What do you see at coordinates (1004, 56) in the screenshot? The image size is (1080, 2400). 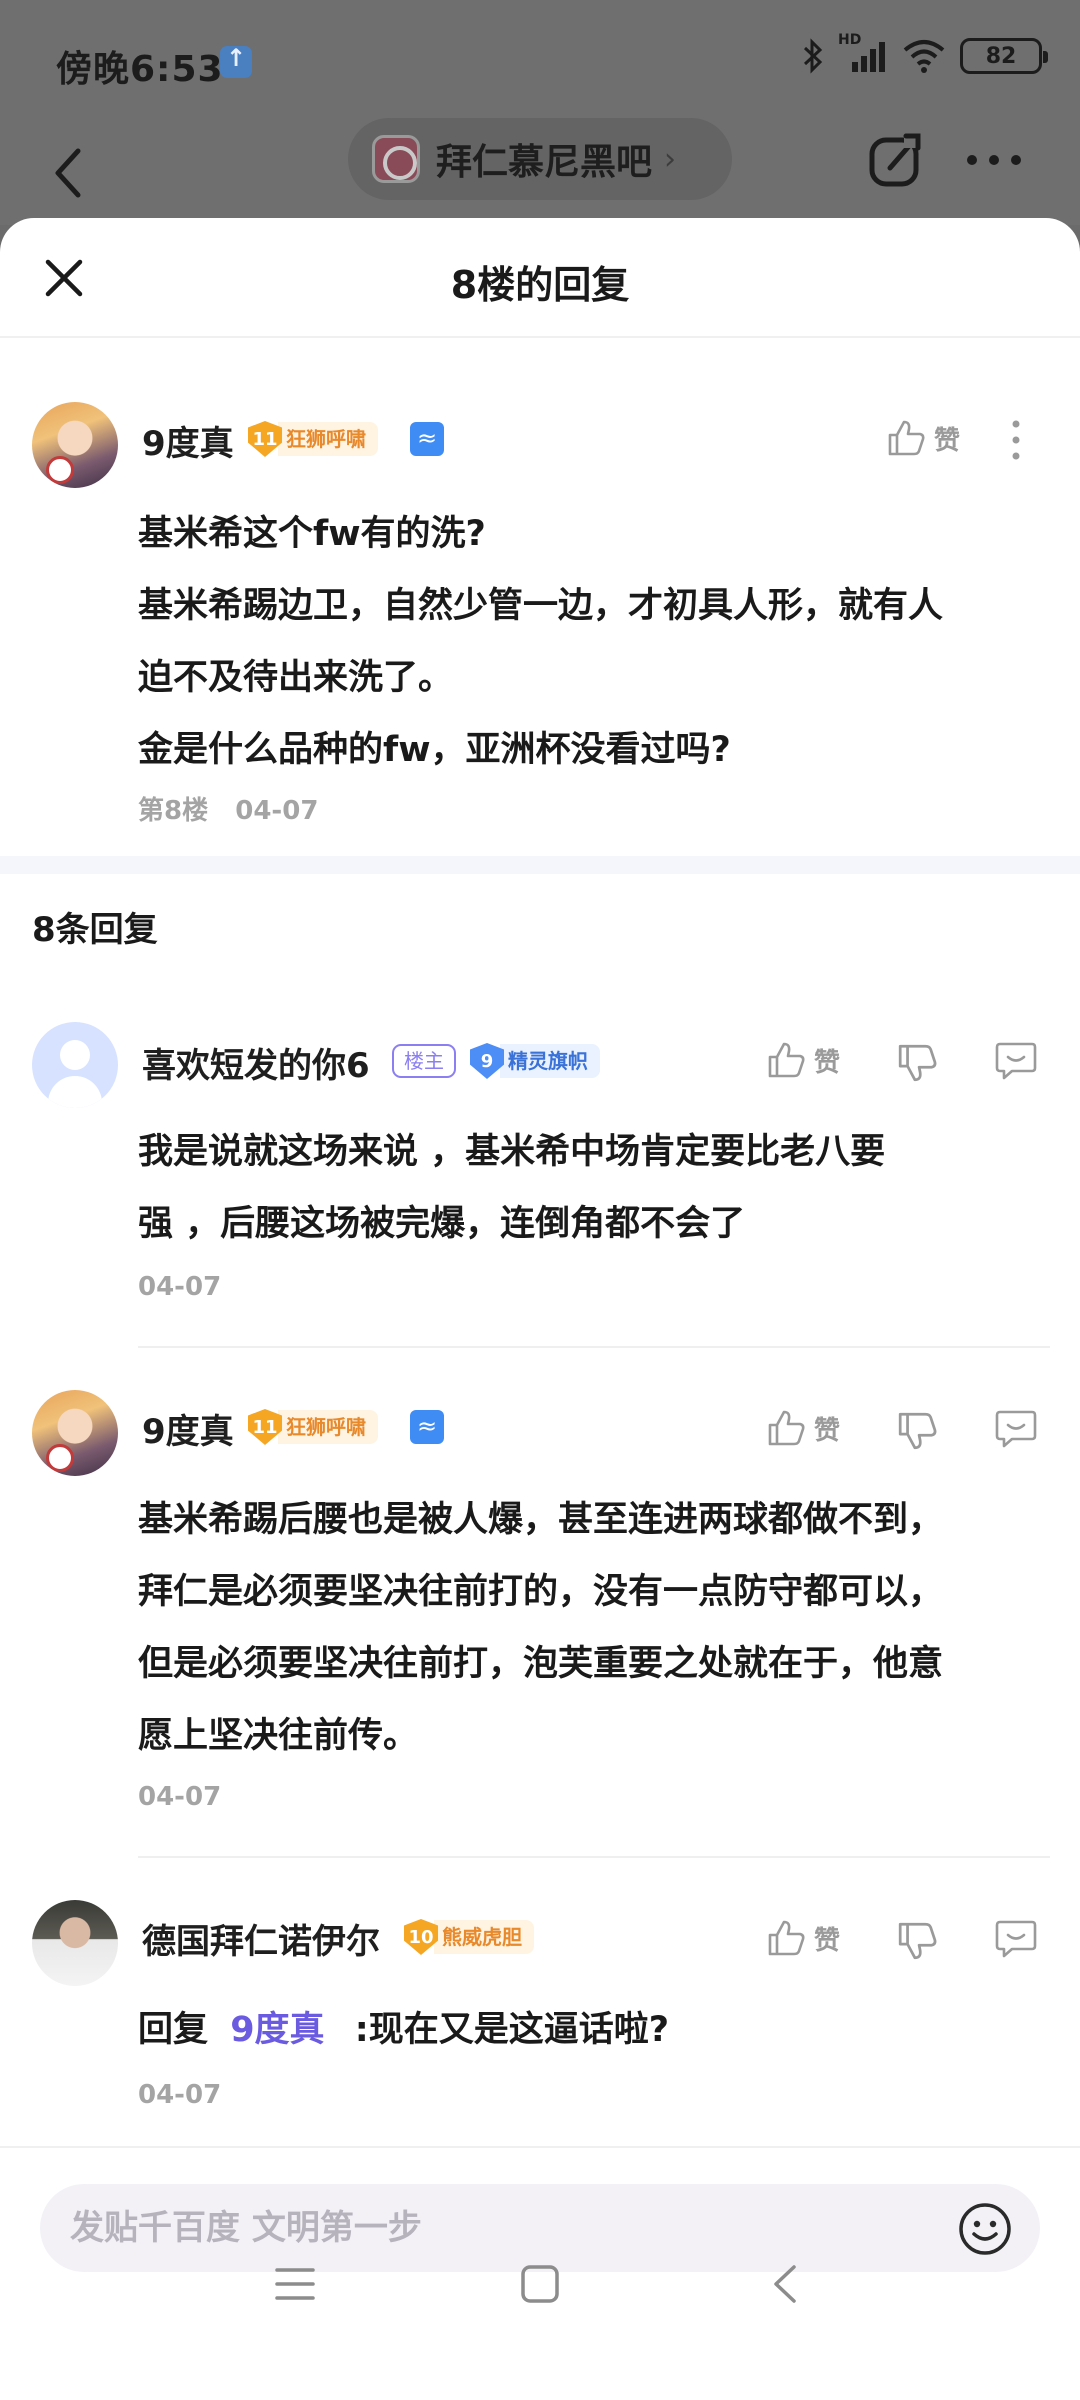 I see `battery-indicator: 82` at bounding box center [1004, 56].